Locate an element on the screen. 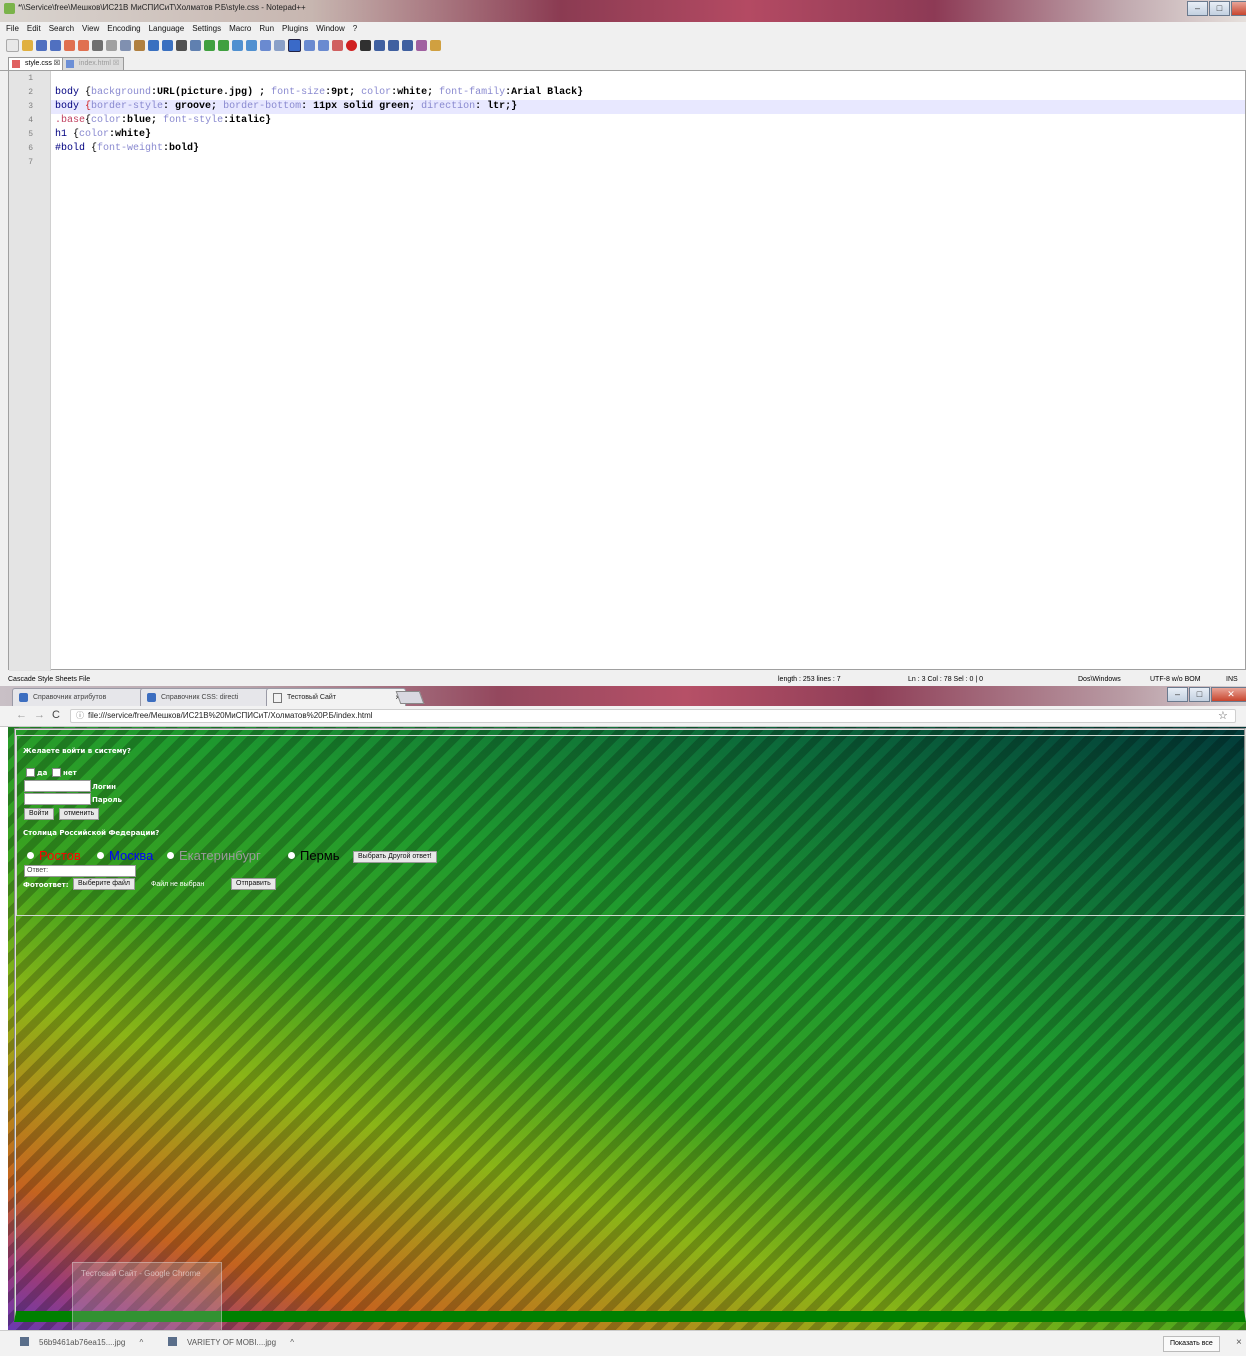  close-download-bar-icon: × is located at coordinates (1239, 1342).